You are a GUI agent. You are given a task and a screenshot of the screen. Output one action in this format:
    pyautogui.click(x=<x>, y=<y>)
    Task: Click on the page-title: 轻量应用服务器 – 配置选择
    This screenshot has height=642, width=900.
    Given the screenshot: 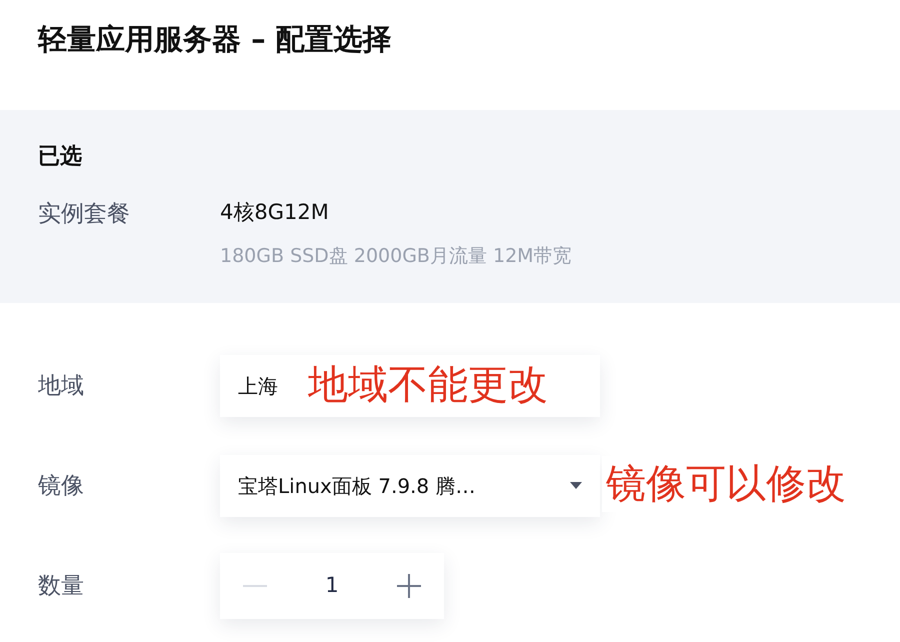 What is the action you would take?
    pyautogui.click(x=215, y=39)
    